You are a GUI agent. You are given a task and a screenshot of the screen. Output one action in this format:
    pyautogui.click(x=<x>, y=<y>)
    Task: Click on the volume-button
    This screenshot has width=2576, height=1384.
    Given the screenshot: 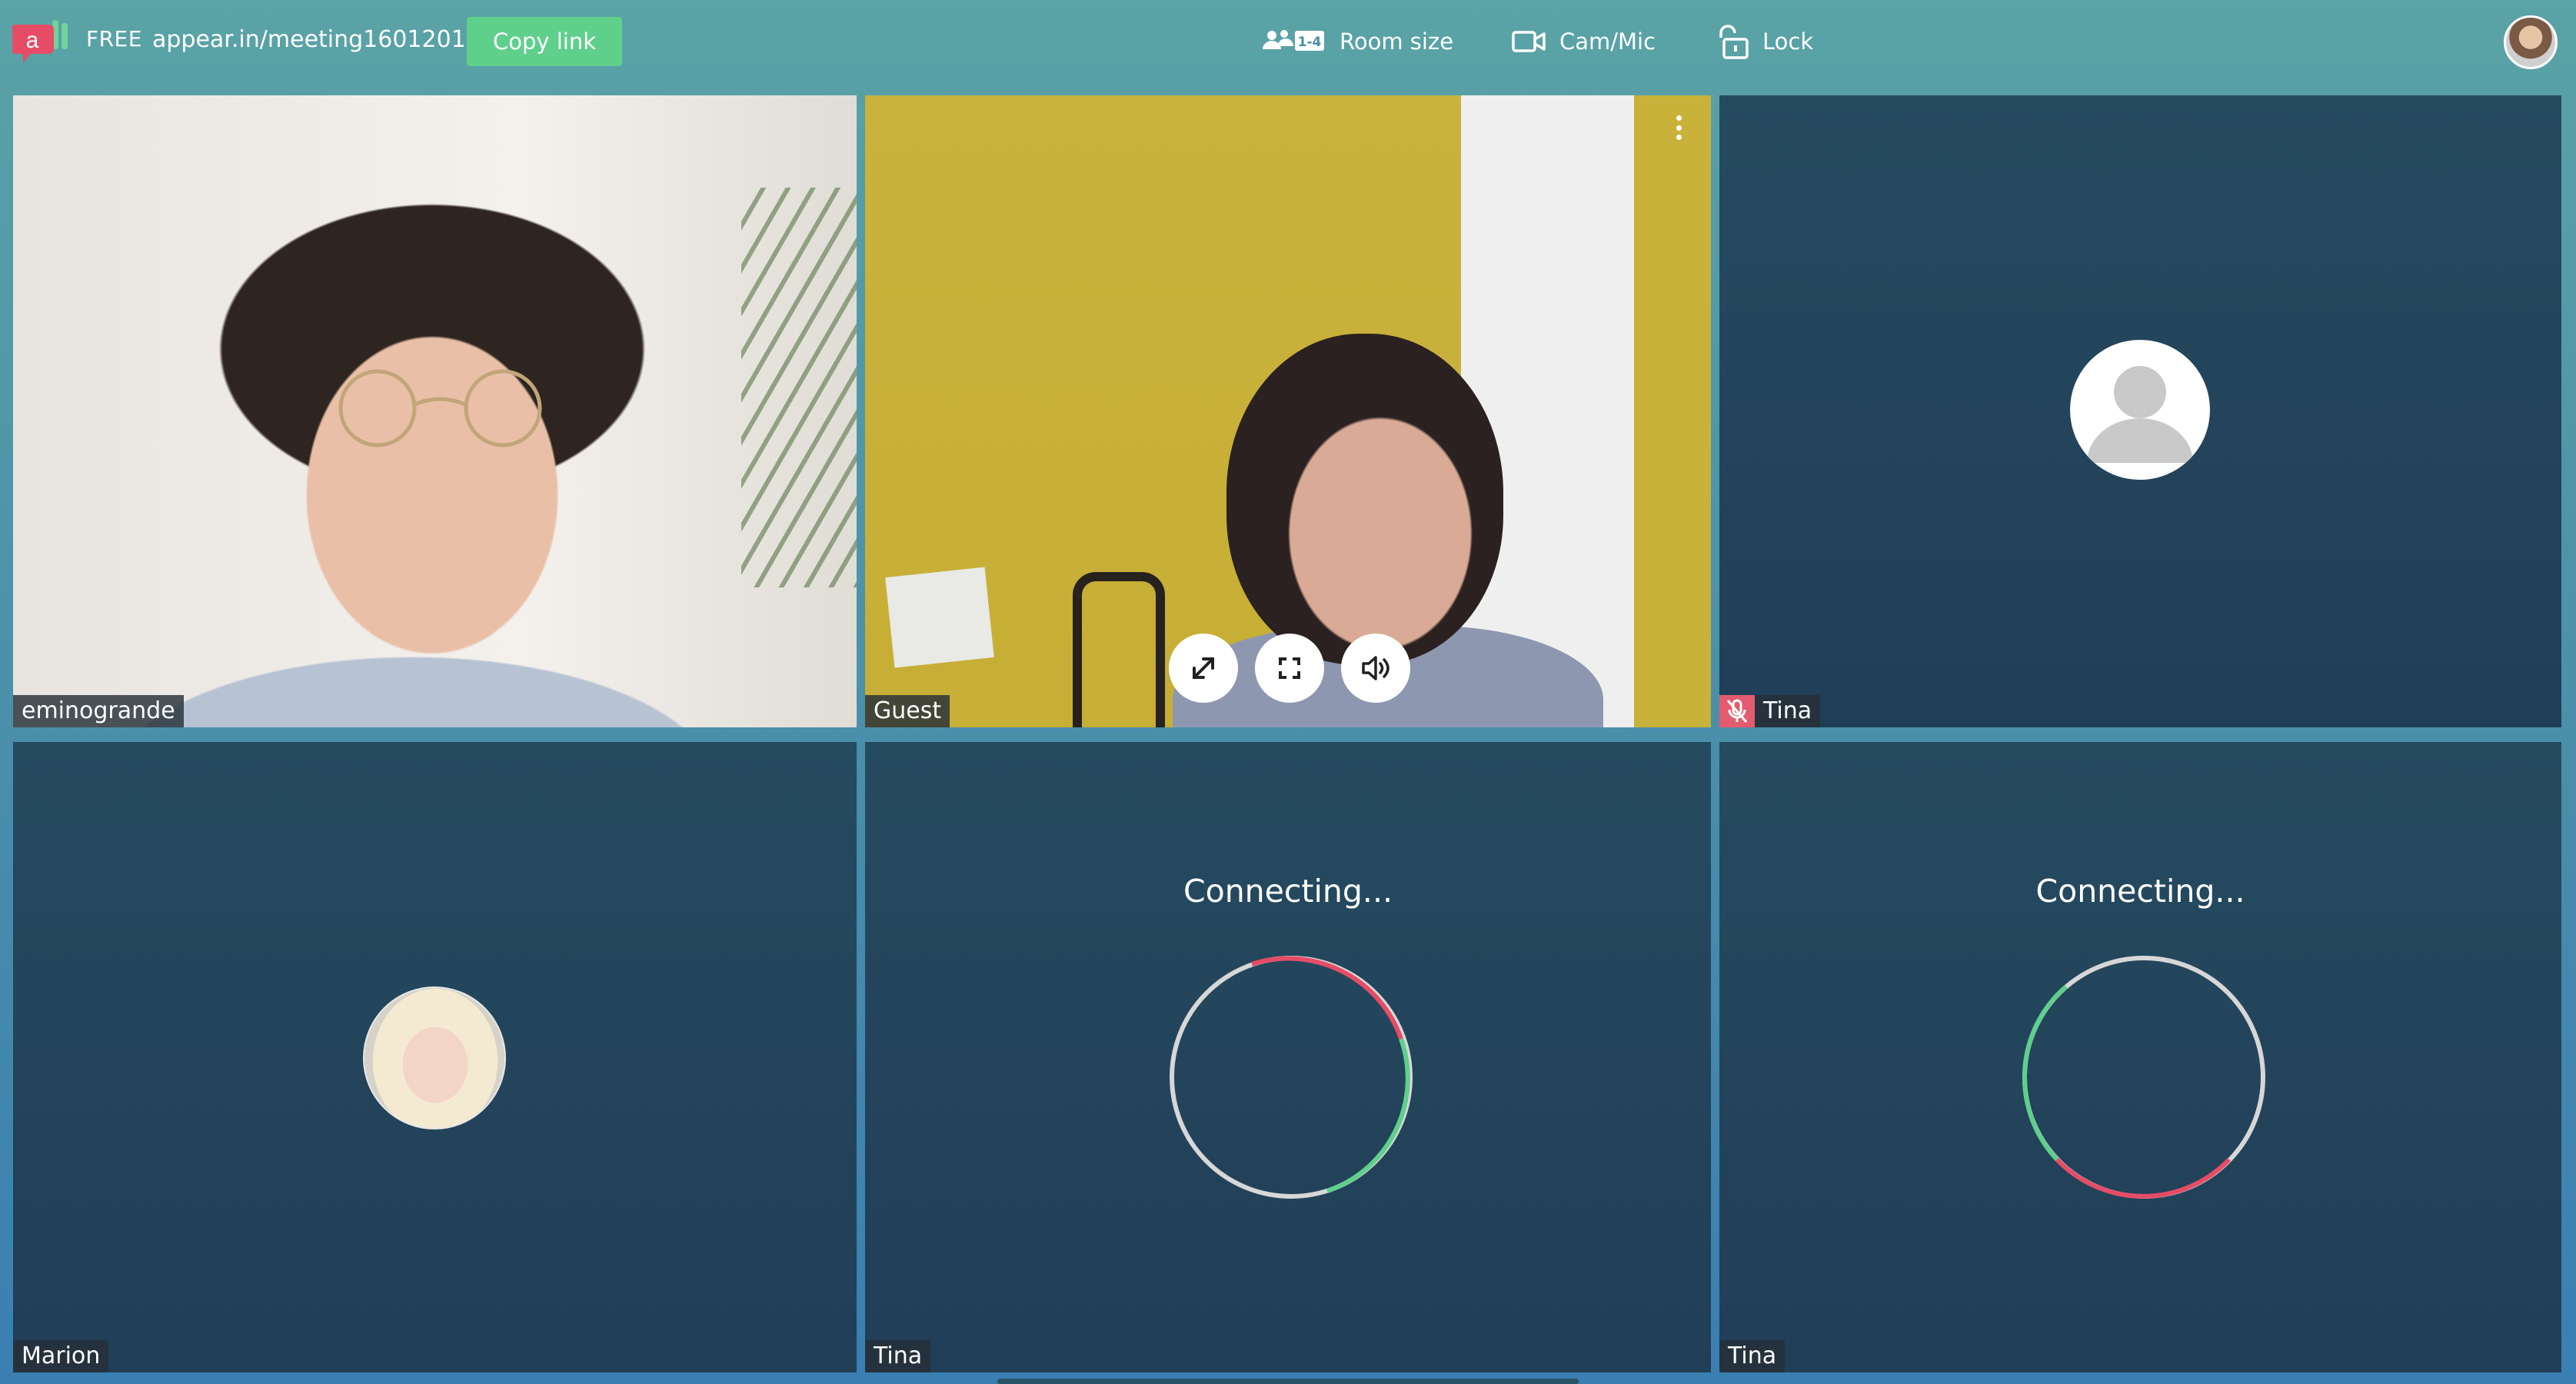 What is the action you would take?
    pyautogui.click(x=1375, y=668)
    